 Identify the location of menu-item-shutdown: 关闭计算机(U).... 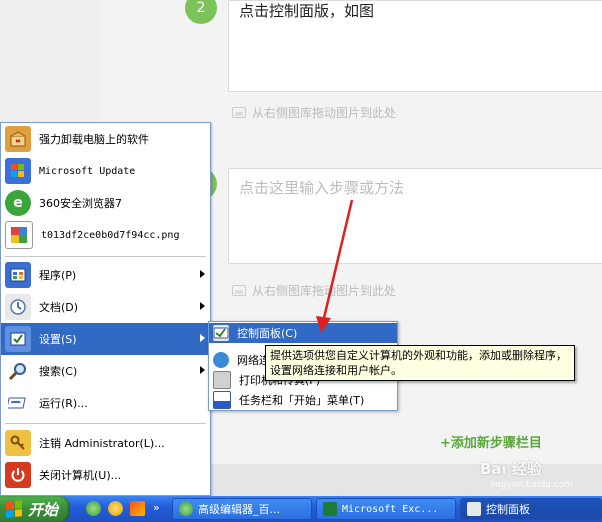
(105, 475).